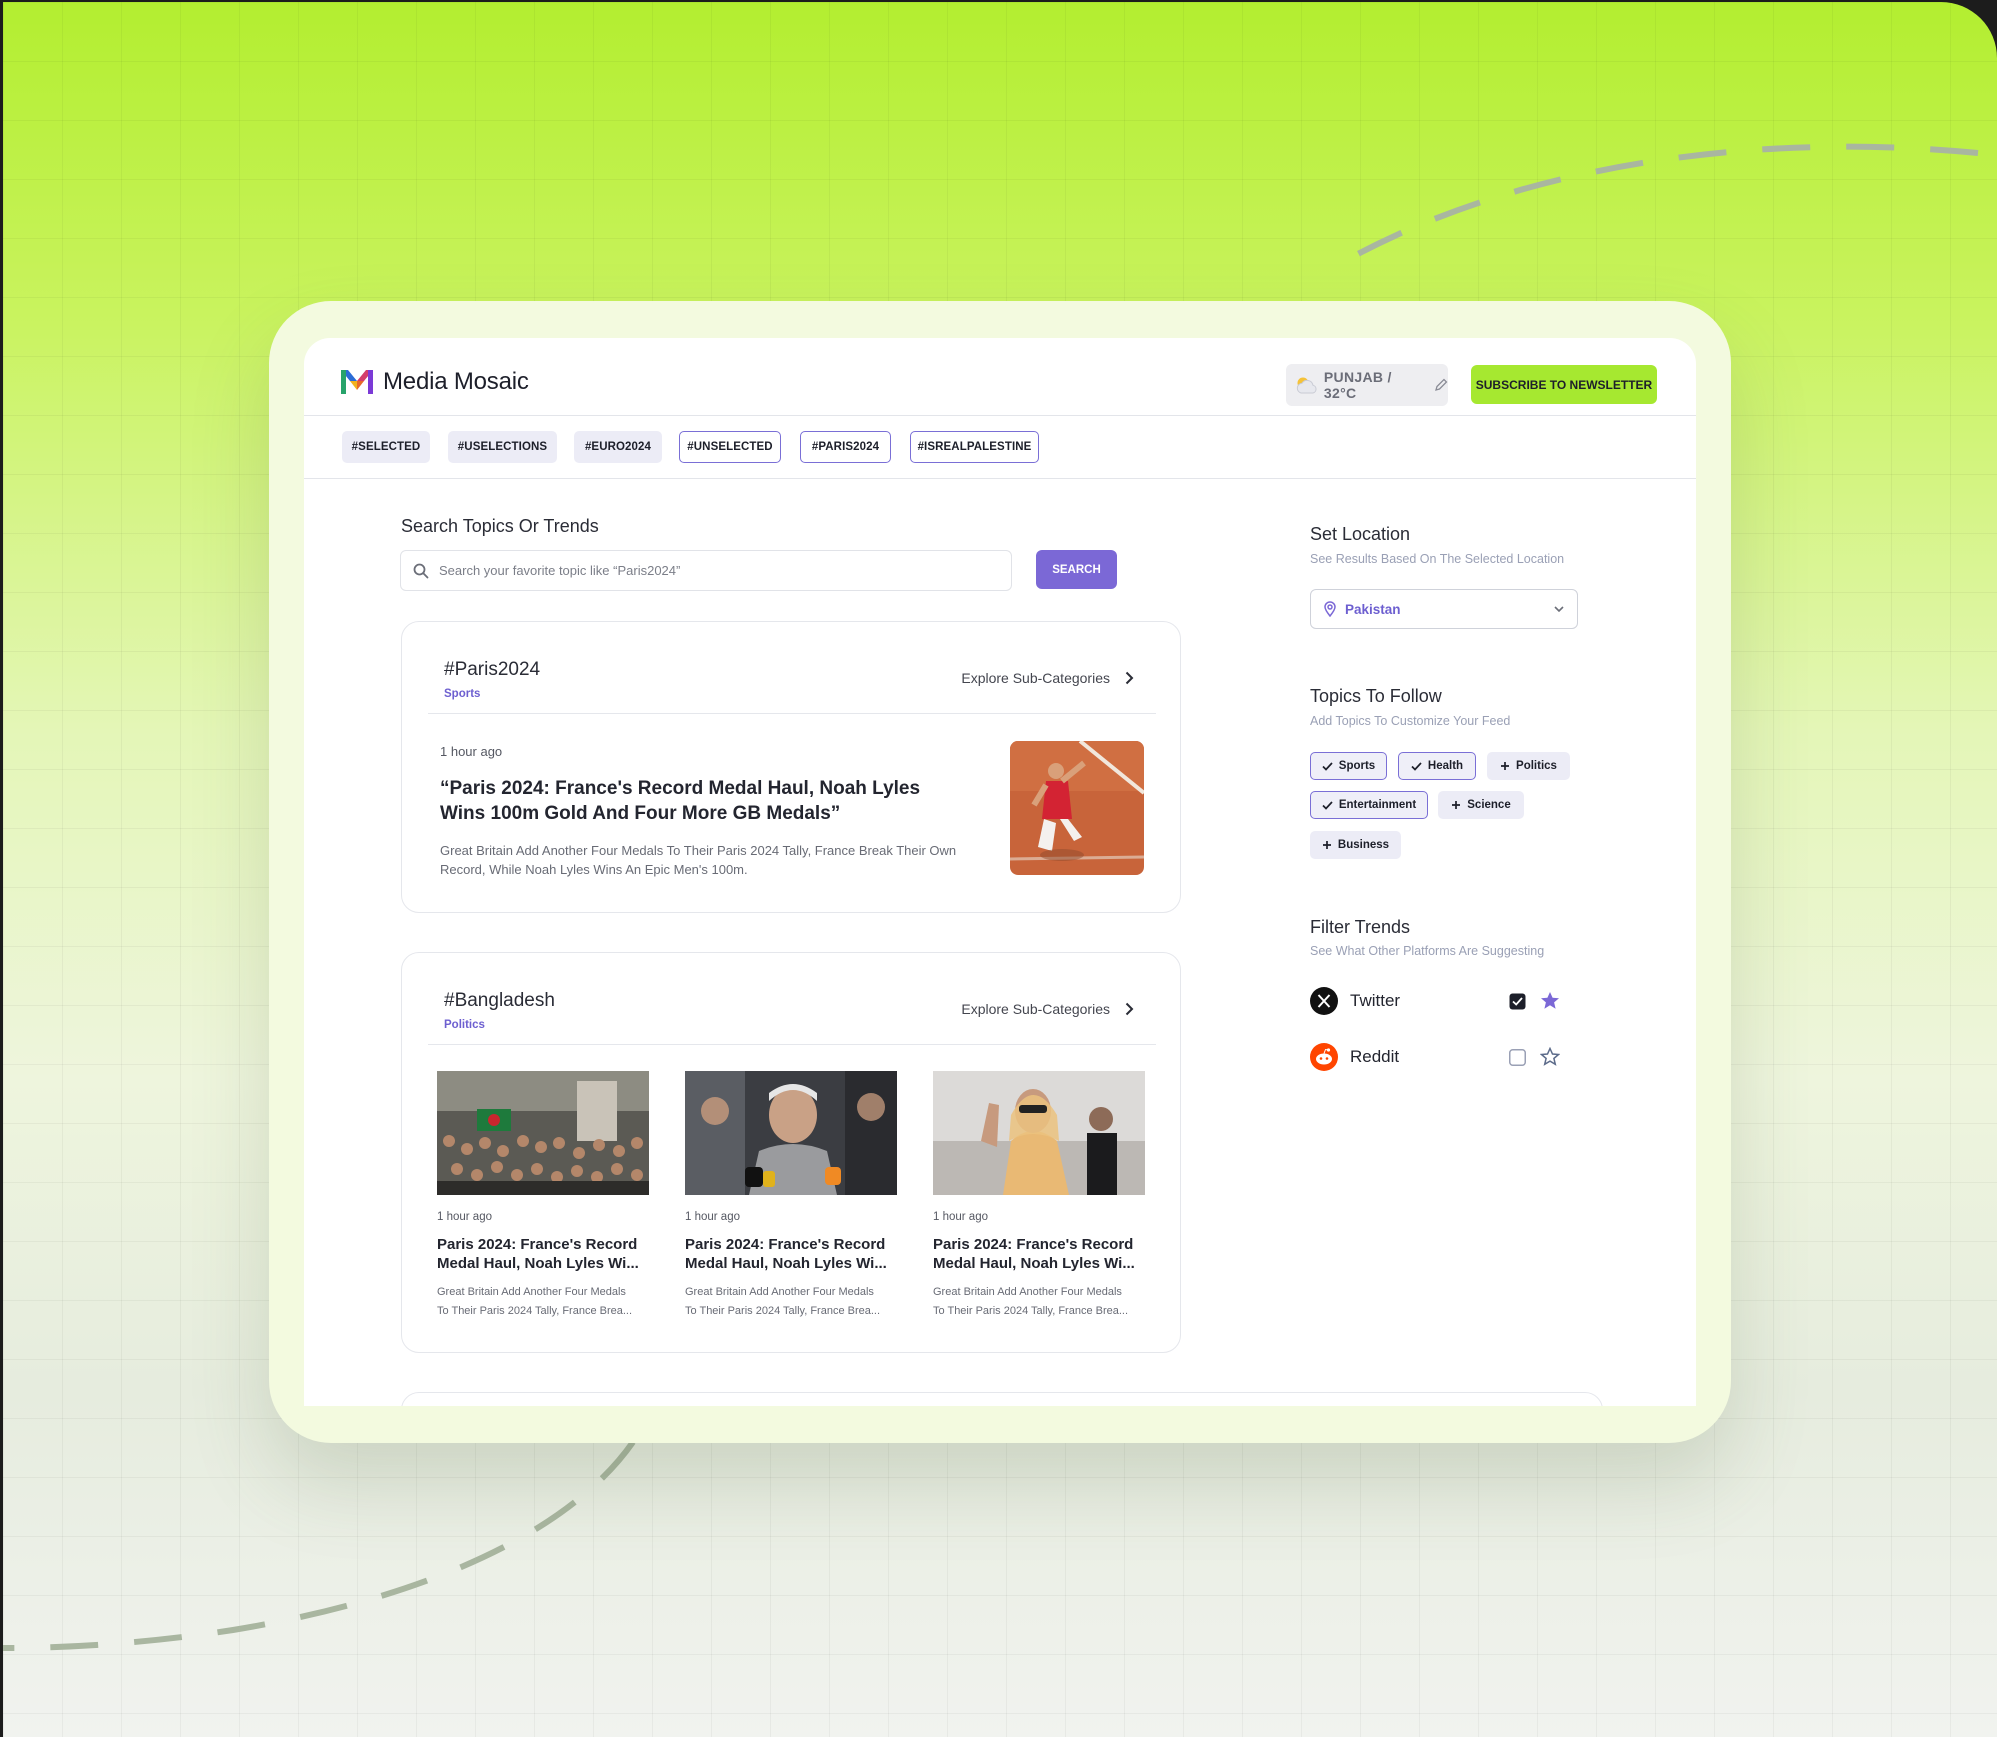  What do you see at coordinates (1489, 805) in the screenshot?
I see `topic-label: Science` at bounding box center [1489, 805].